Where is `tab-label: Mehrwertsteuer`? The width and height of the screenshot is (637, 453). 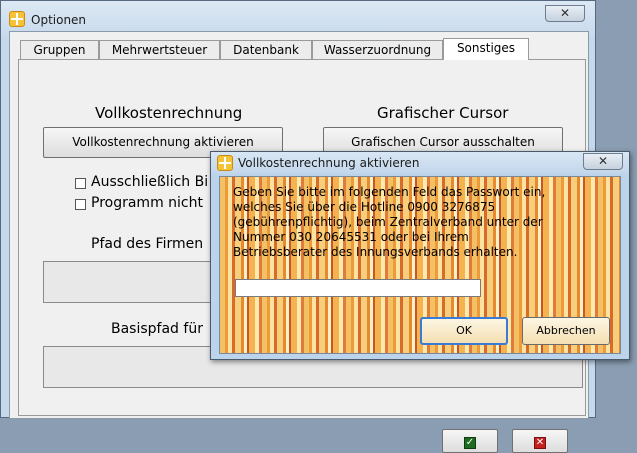 tab-label: Mehrwertsteuer is located at coordinates (159, 50).